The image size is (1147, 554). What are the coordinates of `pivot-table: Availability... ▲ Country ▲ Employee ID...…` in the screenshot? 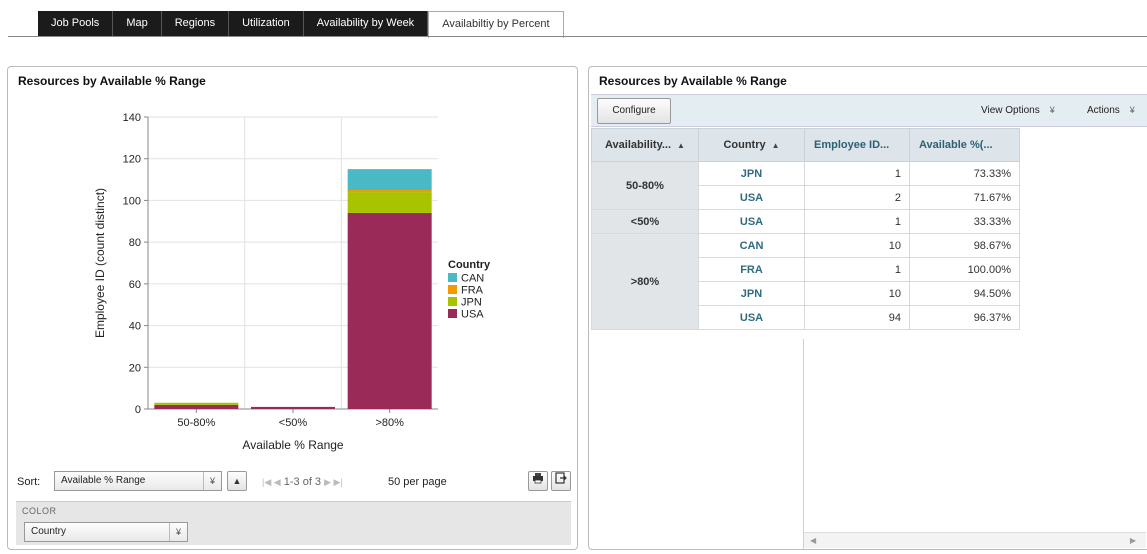 It's located at (805, 229).